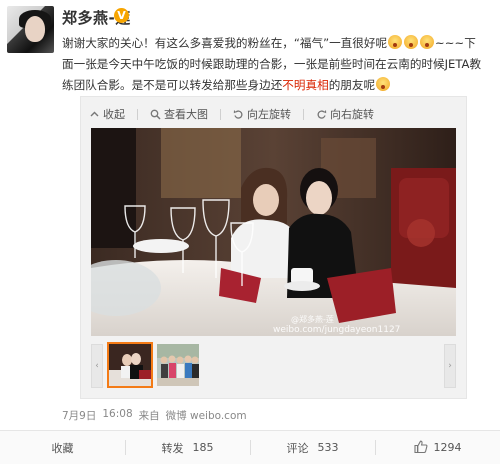 The image size is (500, 464). What do you see at coordinates (94, 114) in the screenshot?
I see `collapse-icon` at bounding box center [94, 114].